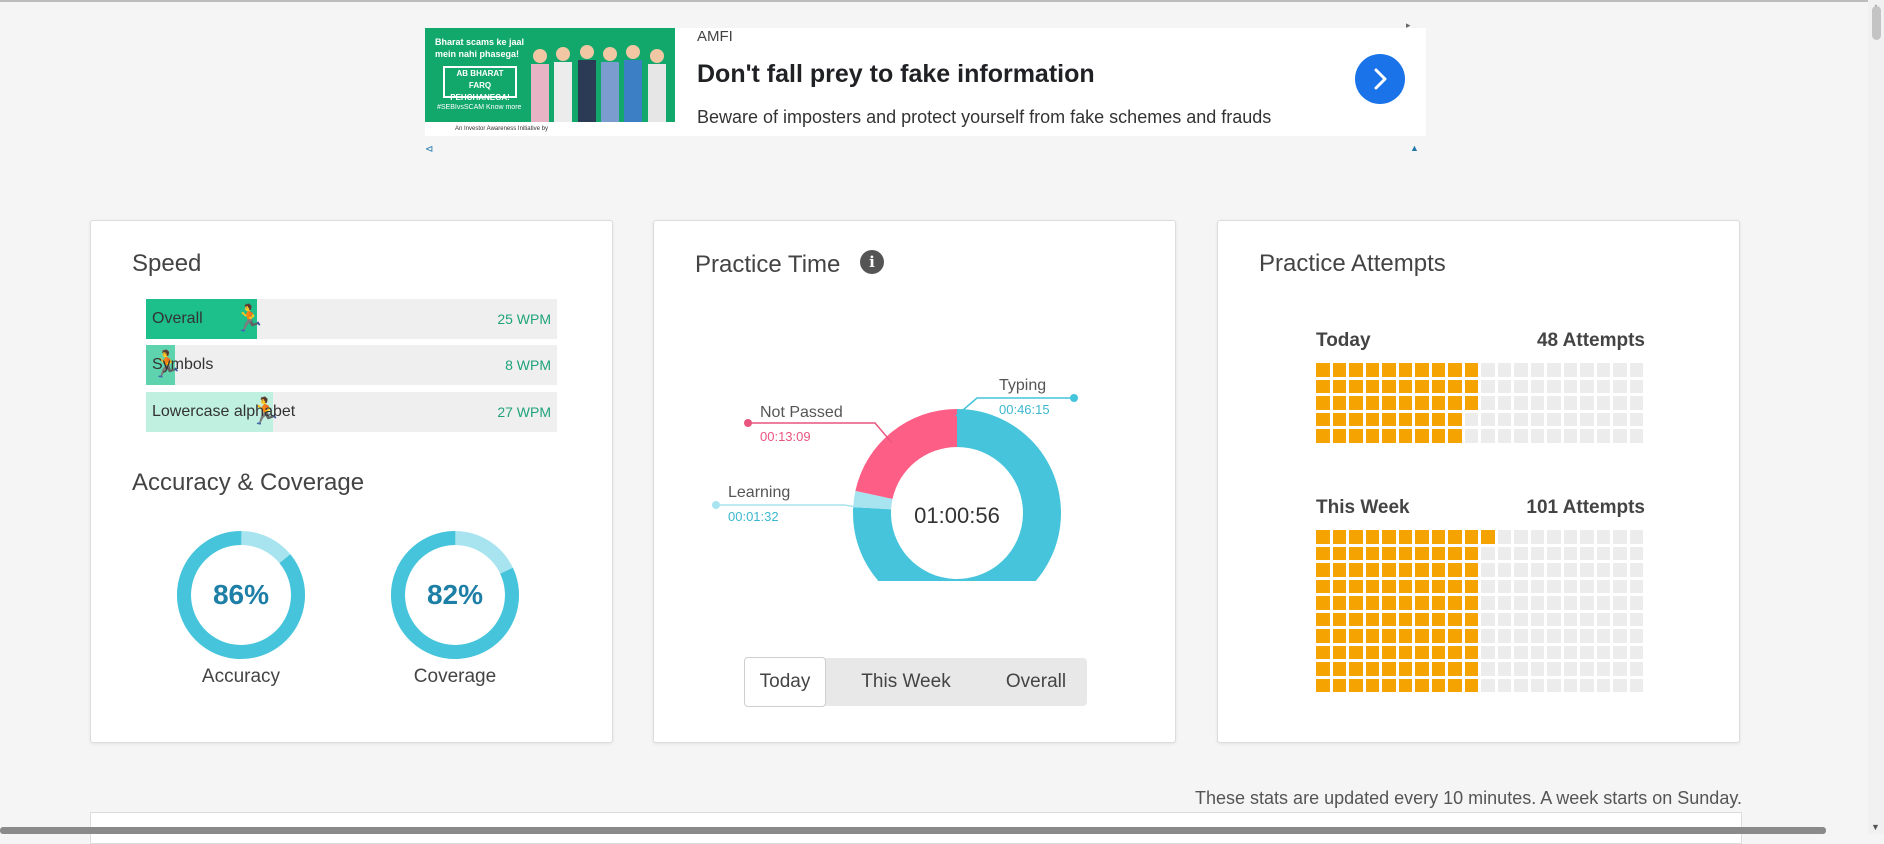 The height and width of the screenshot is (844, 1884). Describe the element at coordinates (913, 830) in the screenshot. I see `horizontal-scrollbar` at that location.